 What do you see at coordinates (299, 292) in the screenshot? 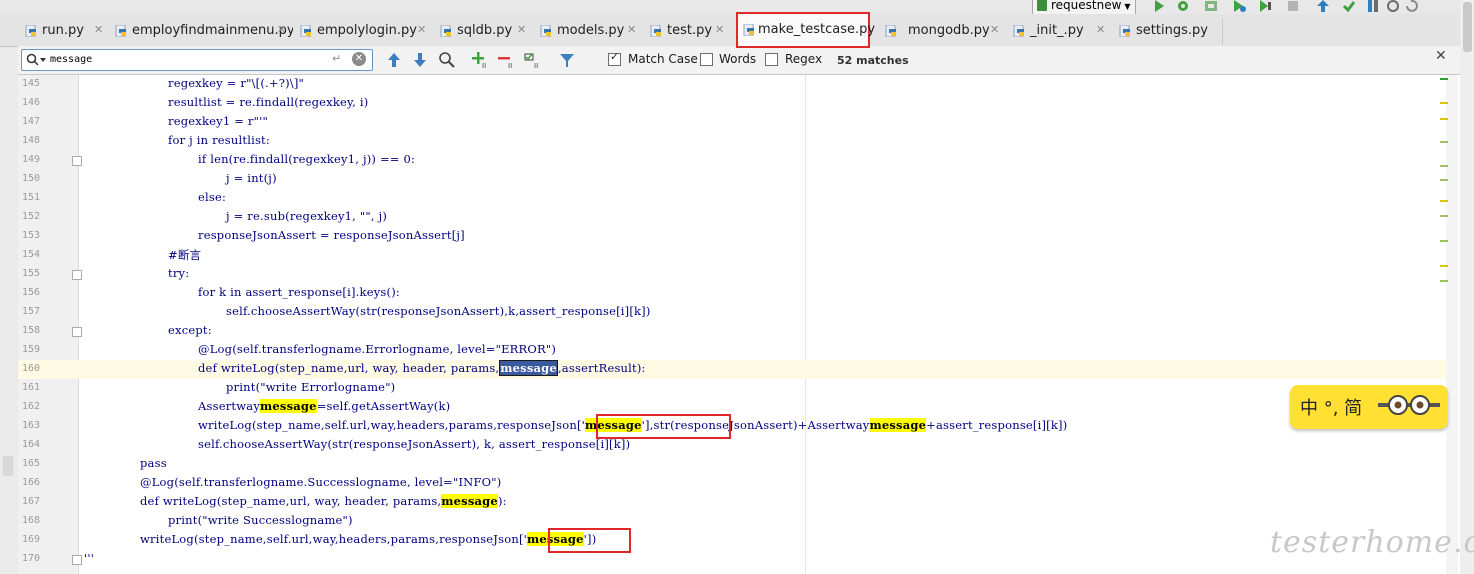
I see `code-segment: for k in assert_response[i].keys():` at bounding box center [299, 292].